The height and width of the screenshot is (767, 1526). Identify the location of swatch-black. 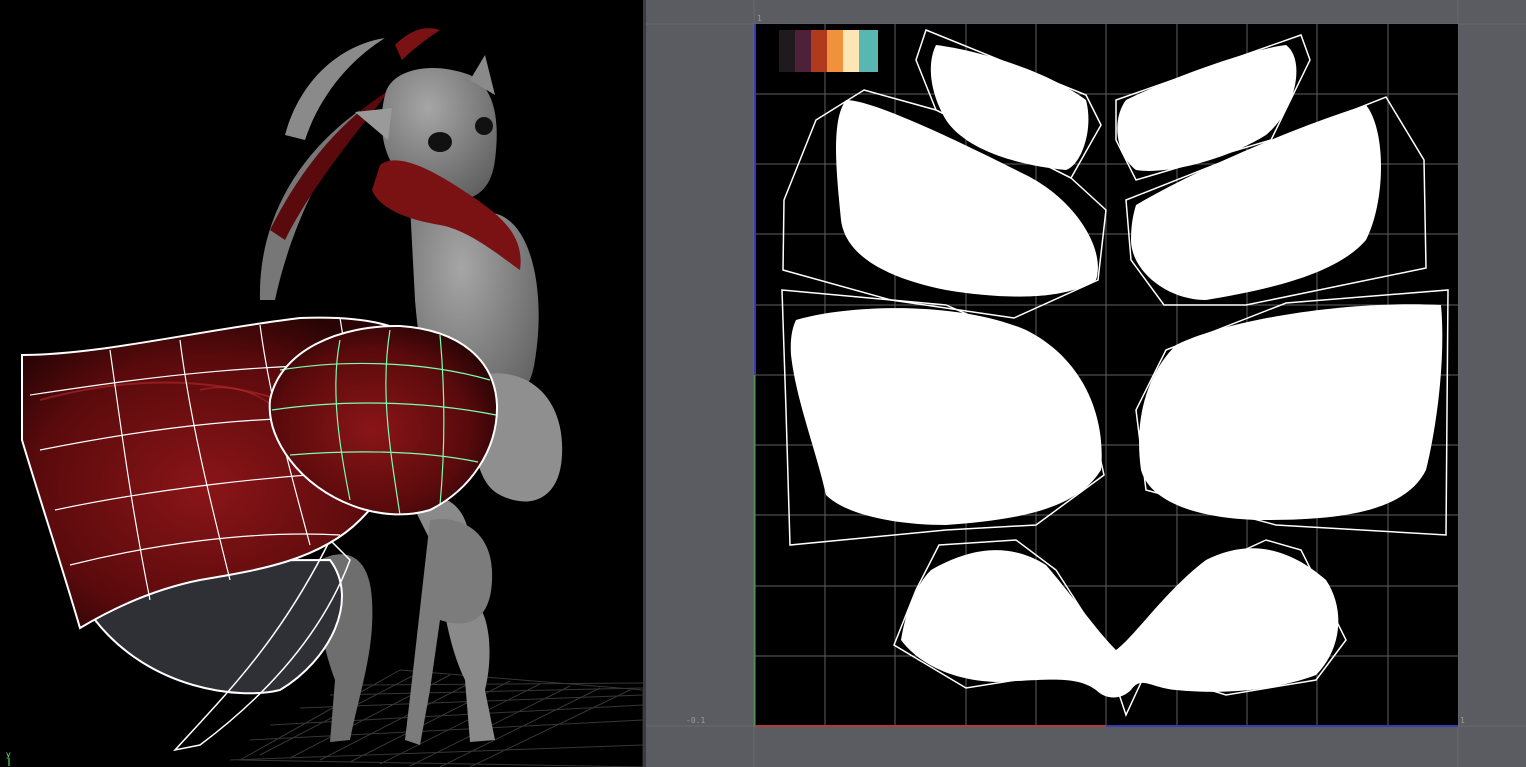
(787, 51).